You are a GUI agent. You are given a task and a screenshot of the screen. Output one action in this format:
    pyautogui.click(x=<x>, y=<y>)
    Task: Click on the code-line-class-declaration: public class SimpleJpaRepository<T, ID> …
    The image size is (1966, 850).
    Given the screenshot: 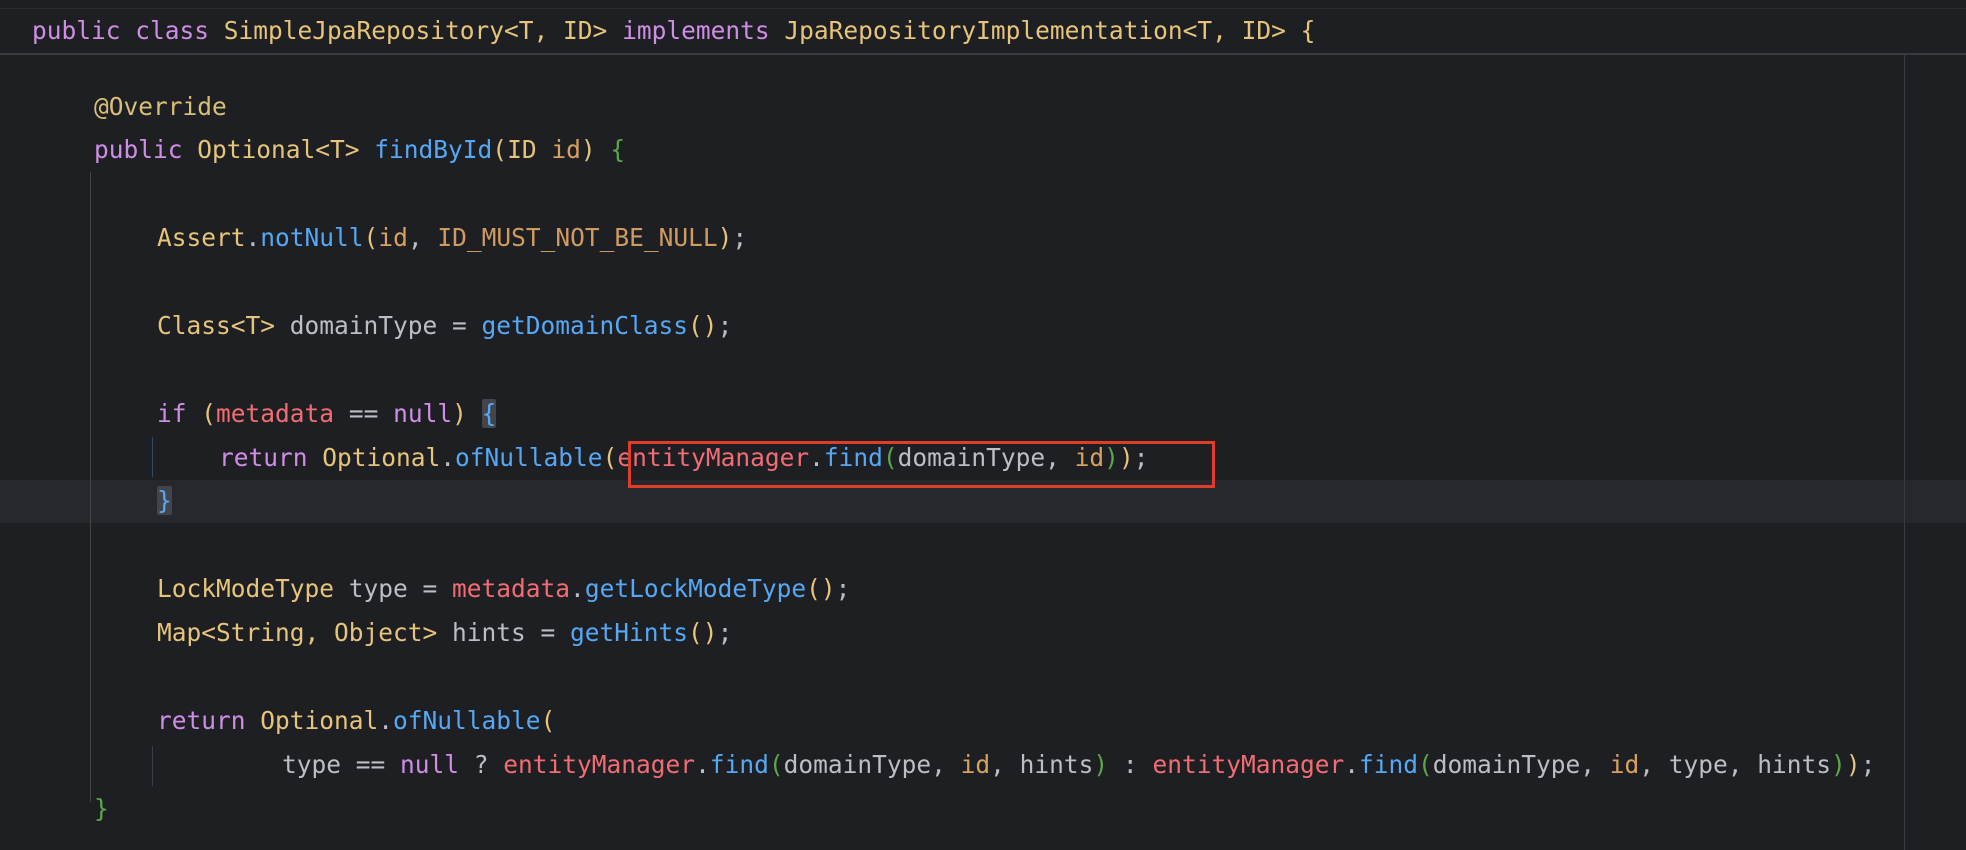 What is the action you would take?
    pyautogui.click(x=673, y=31)
    